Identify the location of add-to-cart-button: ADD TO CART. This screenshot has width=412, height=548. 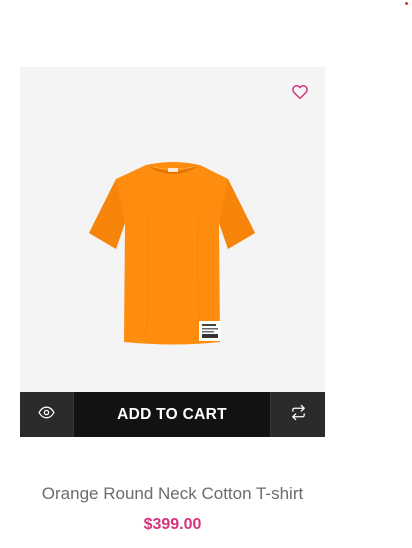
(172, 414).